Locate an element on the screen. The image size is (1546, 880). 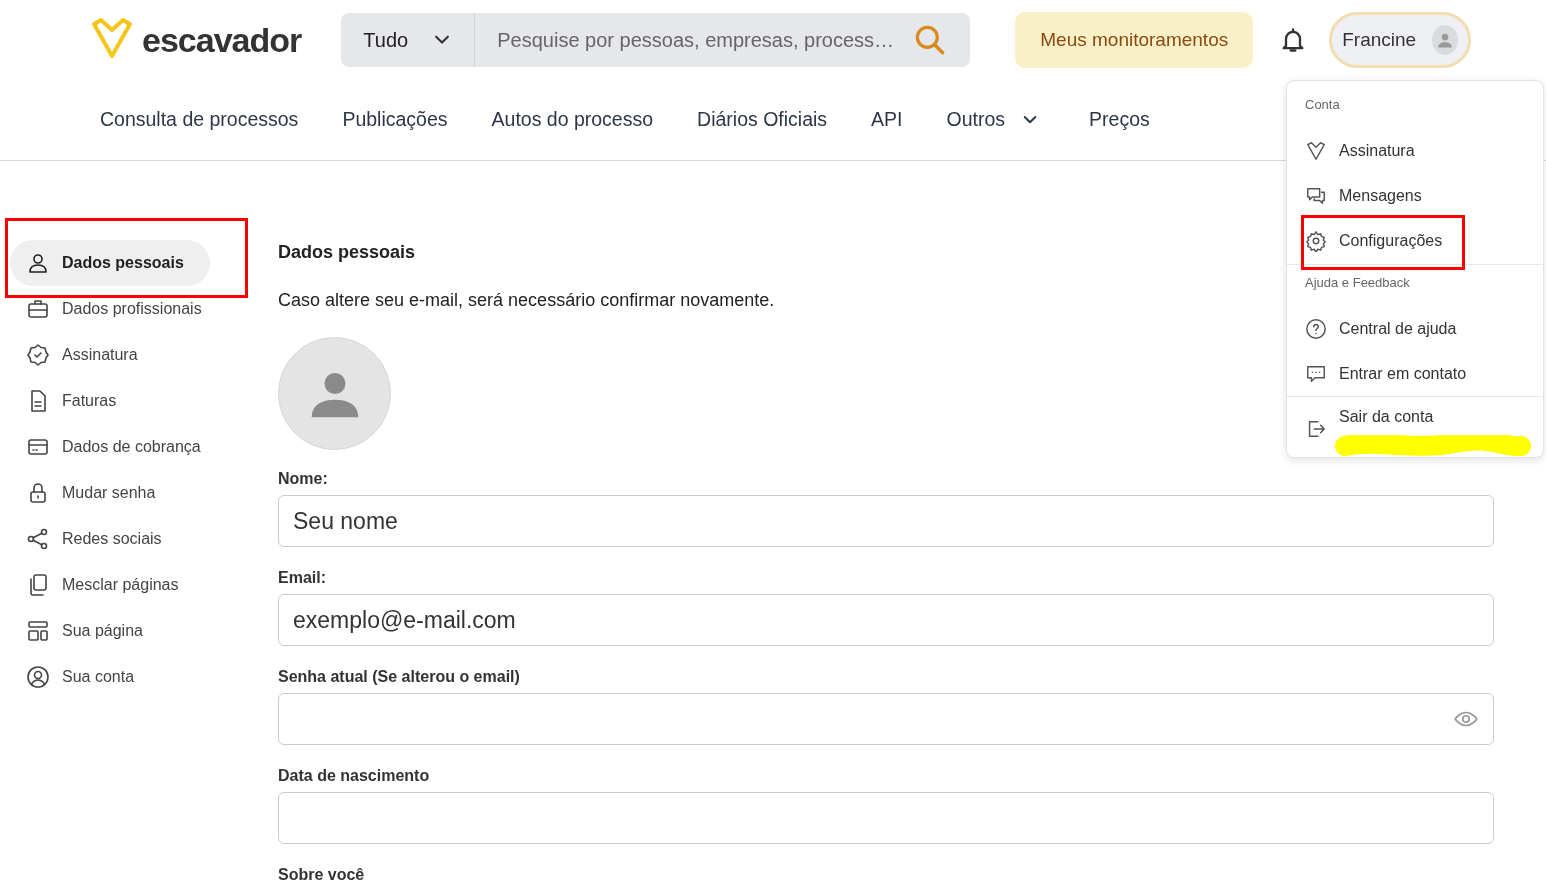
nav-link: Autos do processo is located at coordinates (572, 120).